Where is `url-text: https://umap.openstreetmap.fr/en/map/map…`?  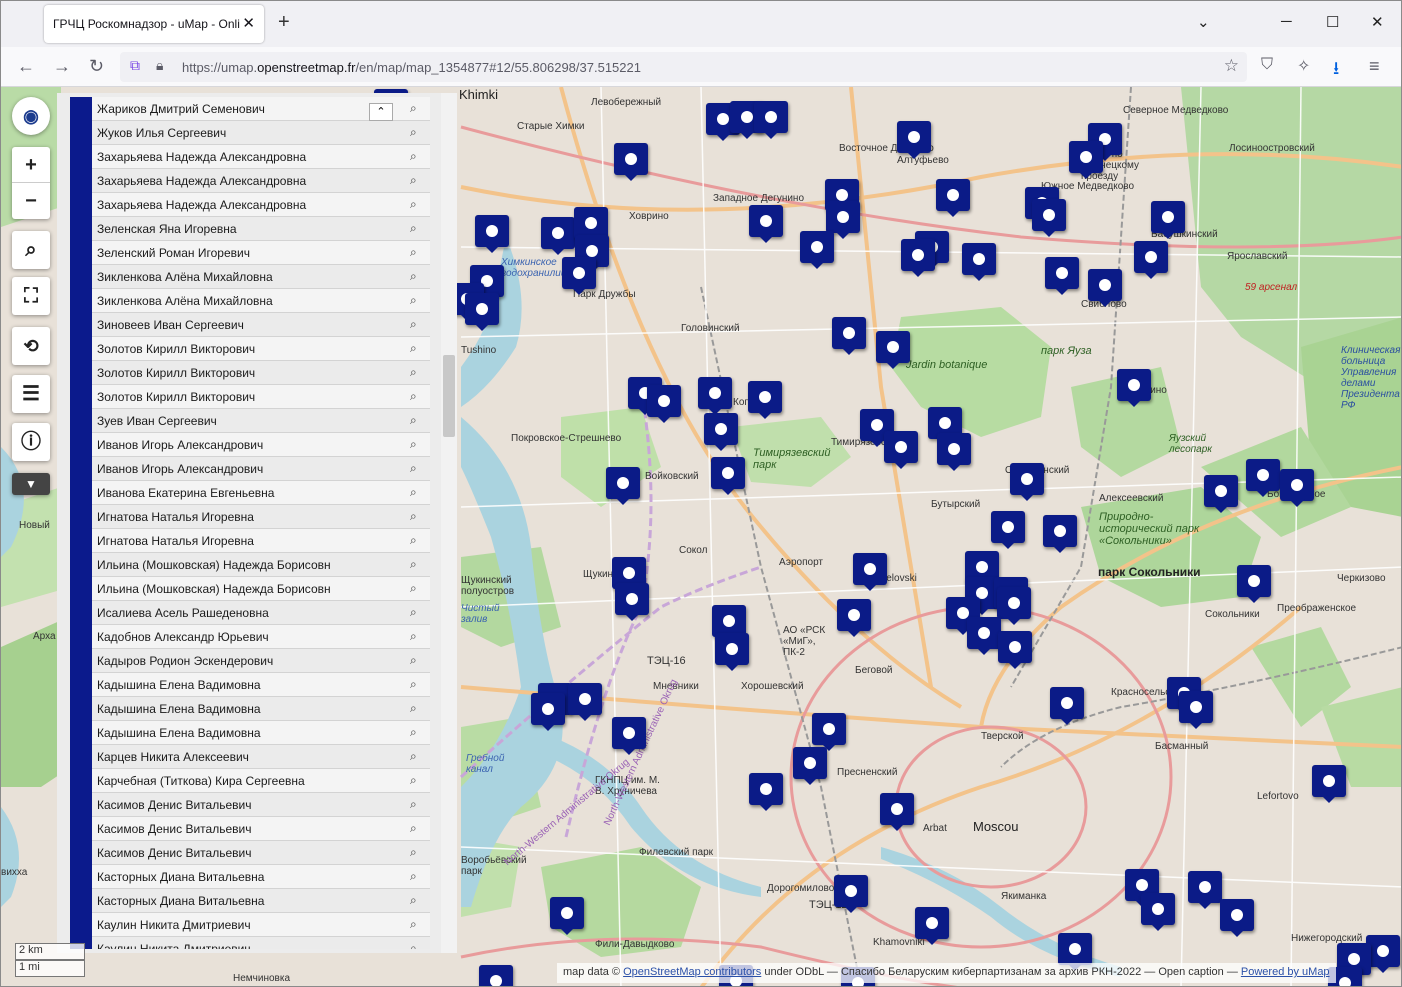
url-text: https://umap.openstreetmap.fr/en/map/map… is located at coordinates (411, 67).